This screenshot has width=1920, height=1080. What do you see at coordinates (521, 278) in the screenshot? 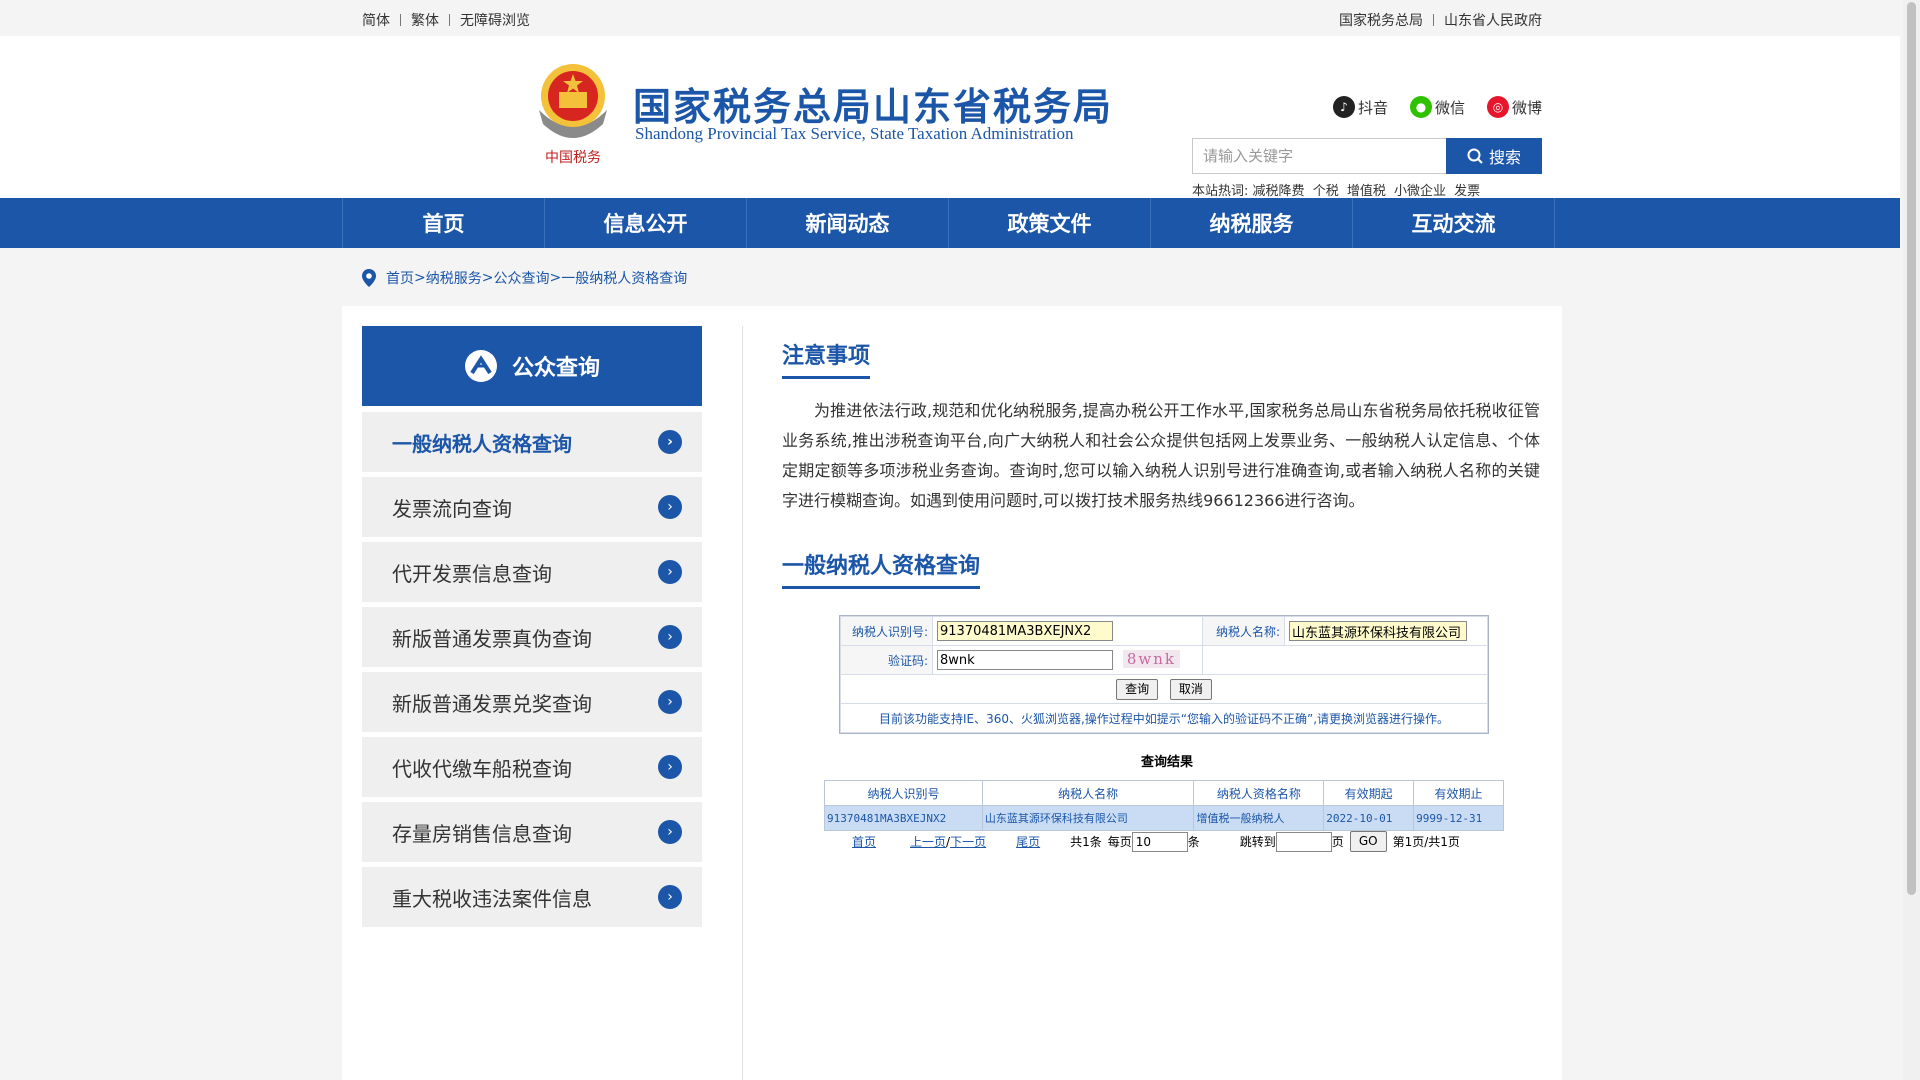
I see `breadcrumb-public-query: 公众查询` at bounding box center [521, 278].